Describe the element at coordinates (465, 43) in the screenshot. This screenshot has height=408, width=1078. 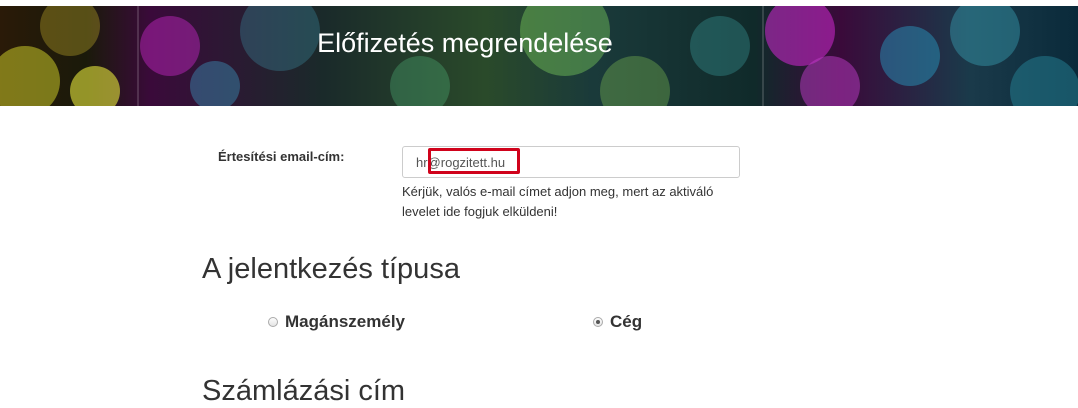
I see `page-title: Előfizetés megrendelése` at that location.